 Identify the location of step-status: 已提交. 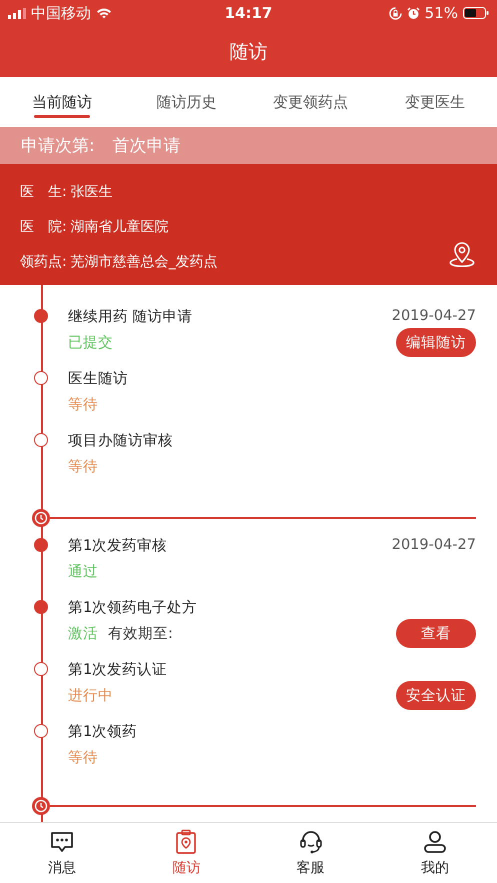
(90, 343).